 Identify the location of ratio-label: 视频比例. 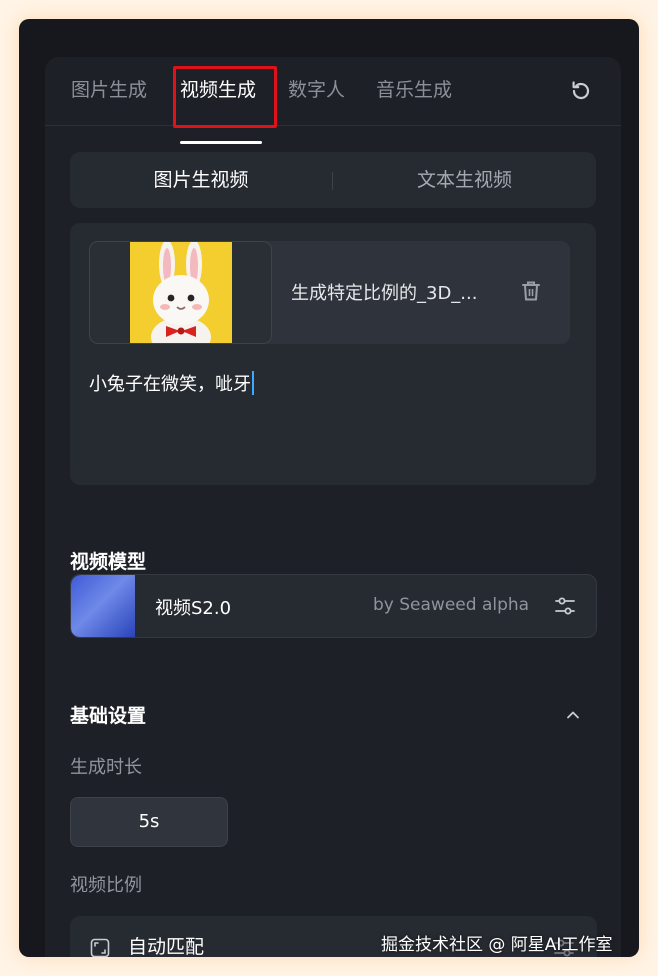
(106, 885).